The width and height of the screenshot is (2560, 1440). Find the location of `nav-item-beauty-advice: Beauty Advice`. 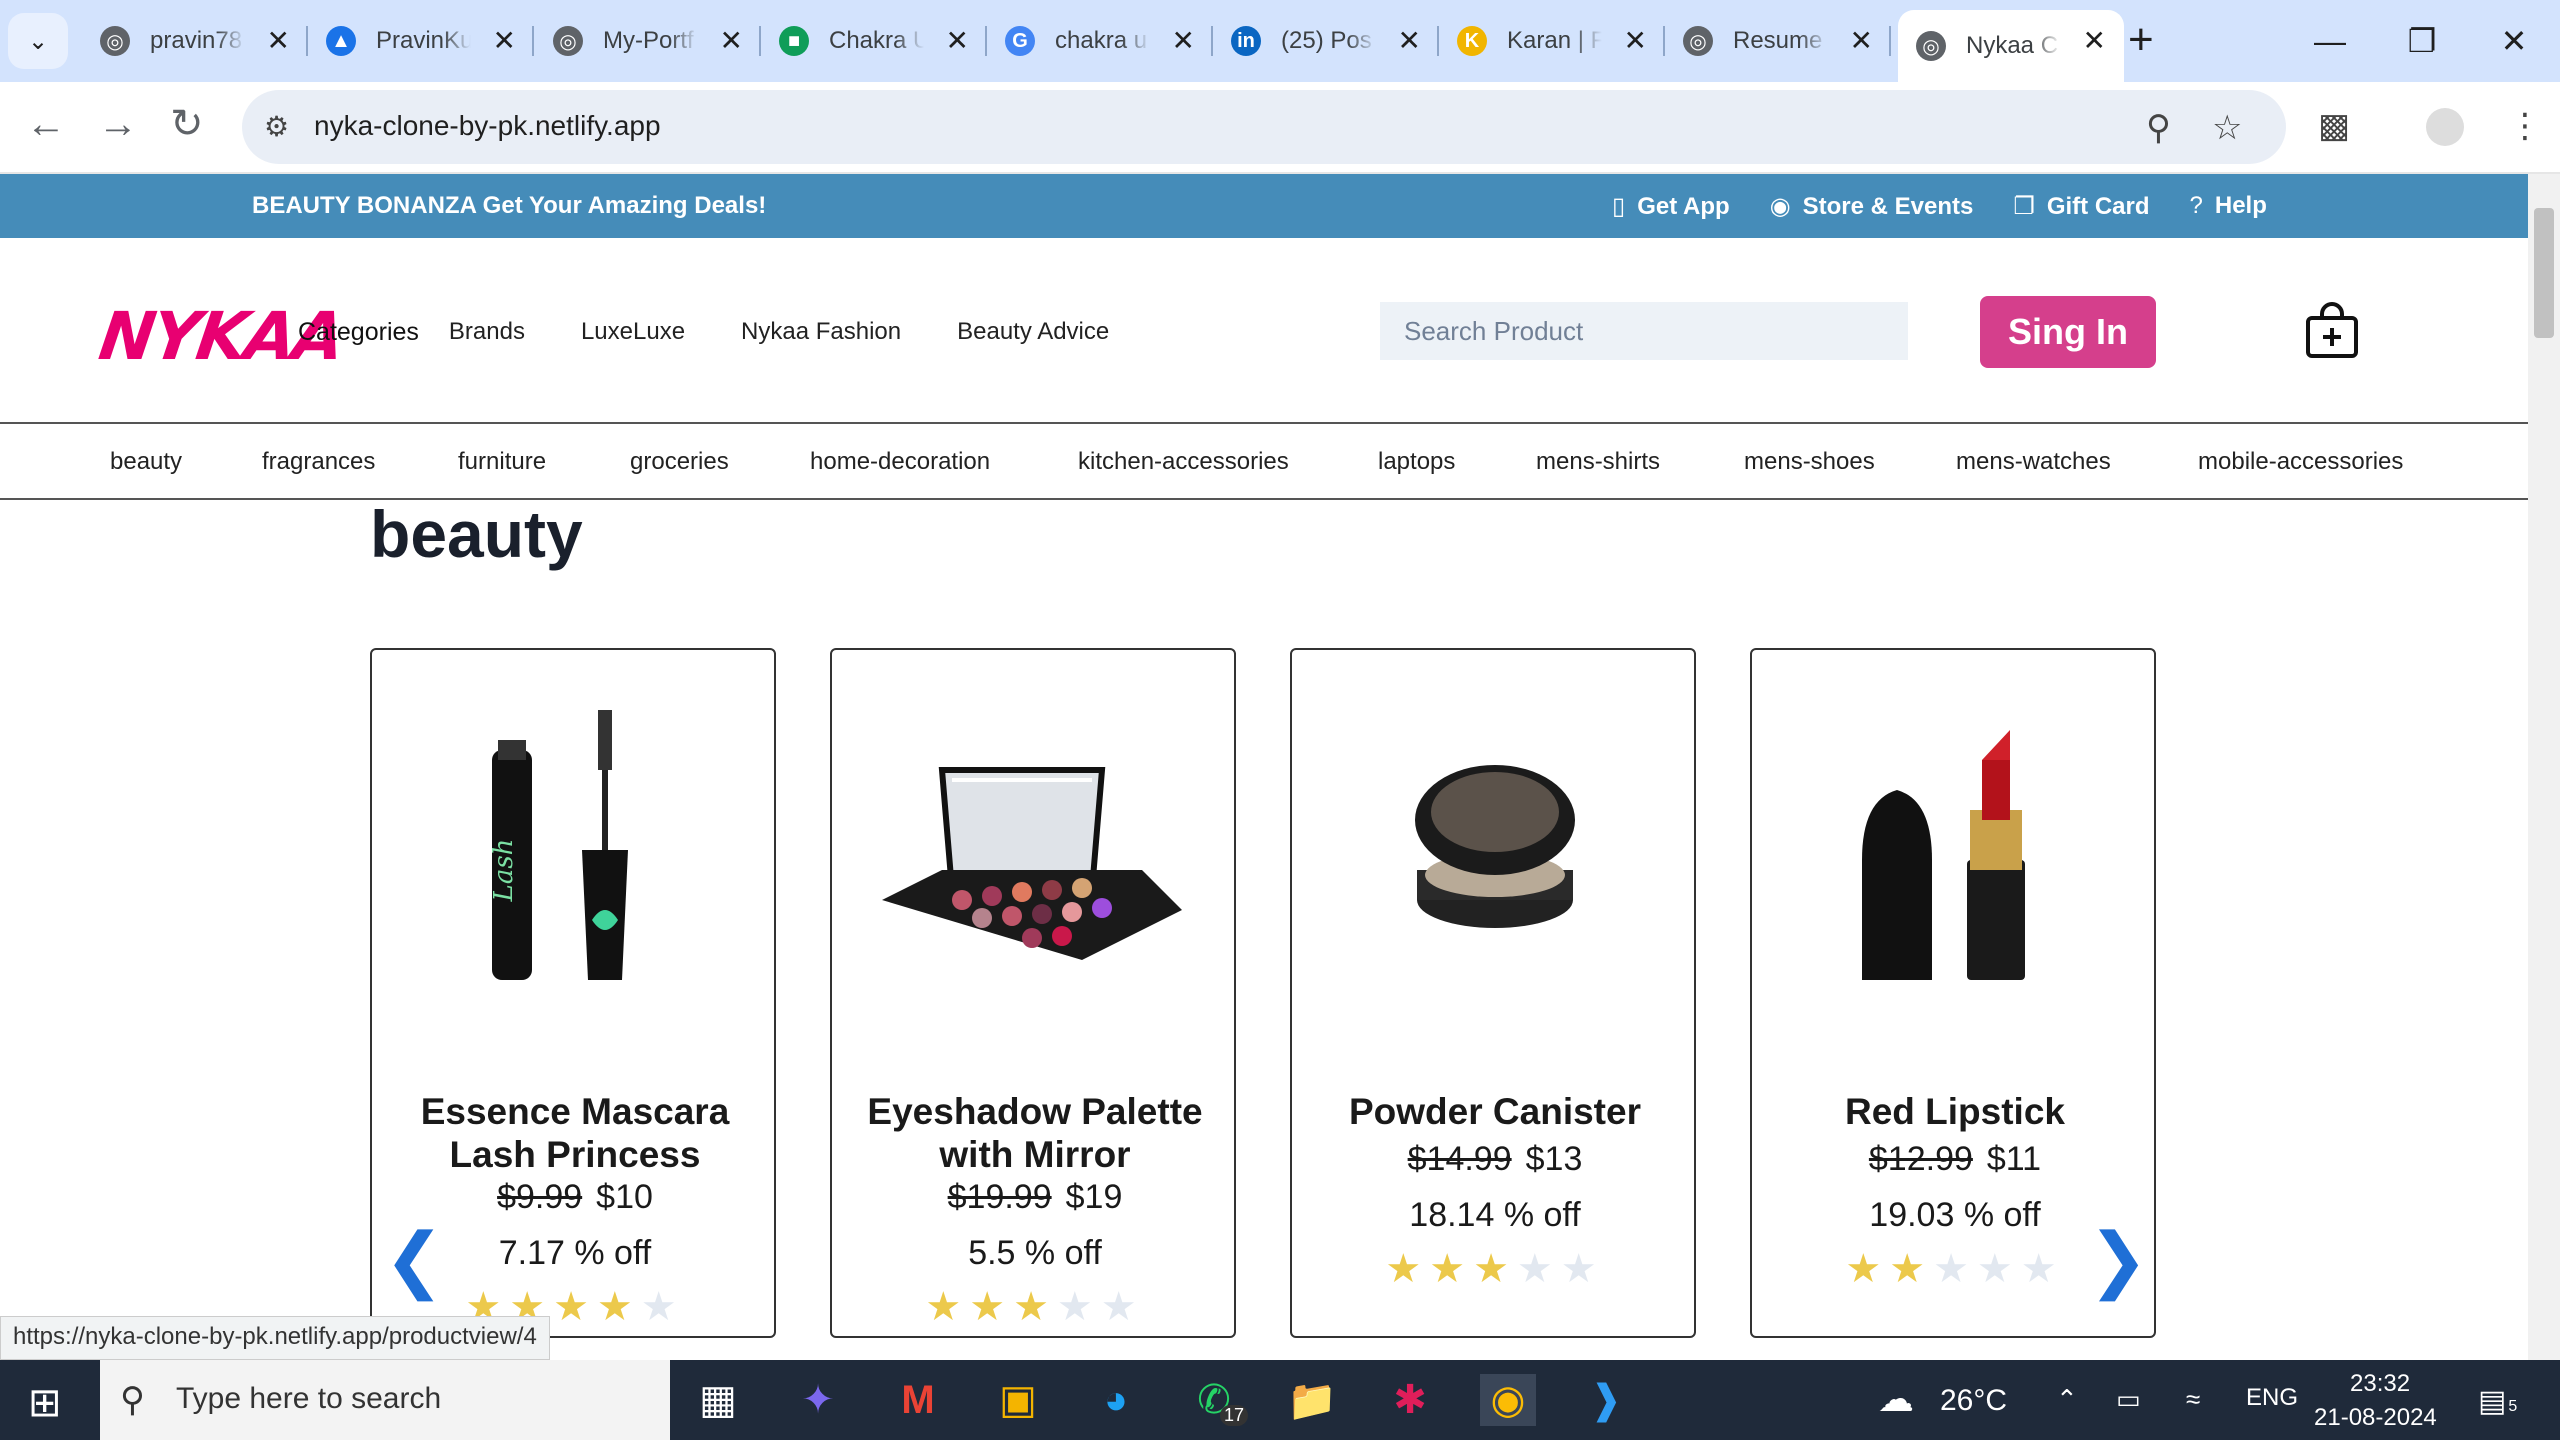

nav-item-beauty-advice: Beauty Advice is located at coordinates (1033, 332).